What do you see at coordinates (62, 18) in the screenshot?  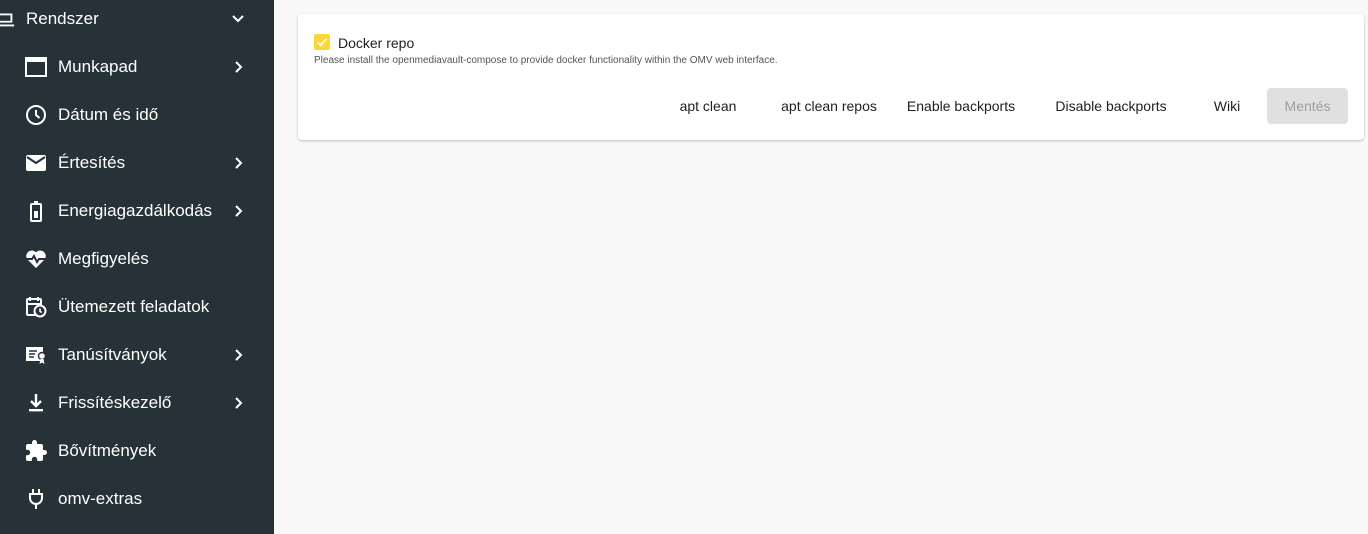 I see `sidebar-group-label: Rendszer` at bounding box center [62, 18].